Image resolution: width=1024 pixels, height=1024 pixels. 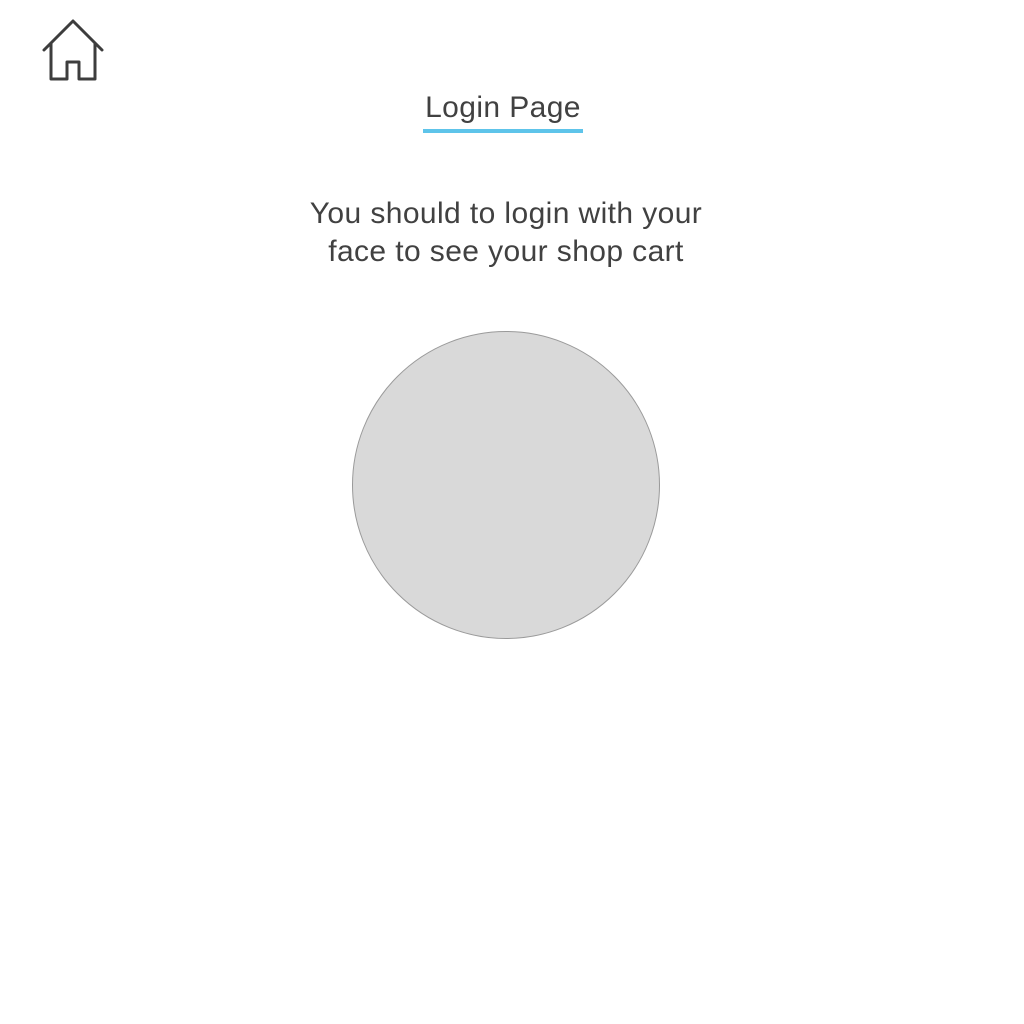 What do you see at coordinates (506, 485) in the screenshot?
I see `face-scan-area` at bounding box center [506, 485].